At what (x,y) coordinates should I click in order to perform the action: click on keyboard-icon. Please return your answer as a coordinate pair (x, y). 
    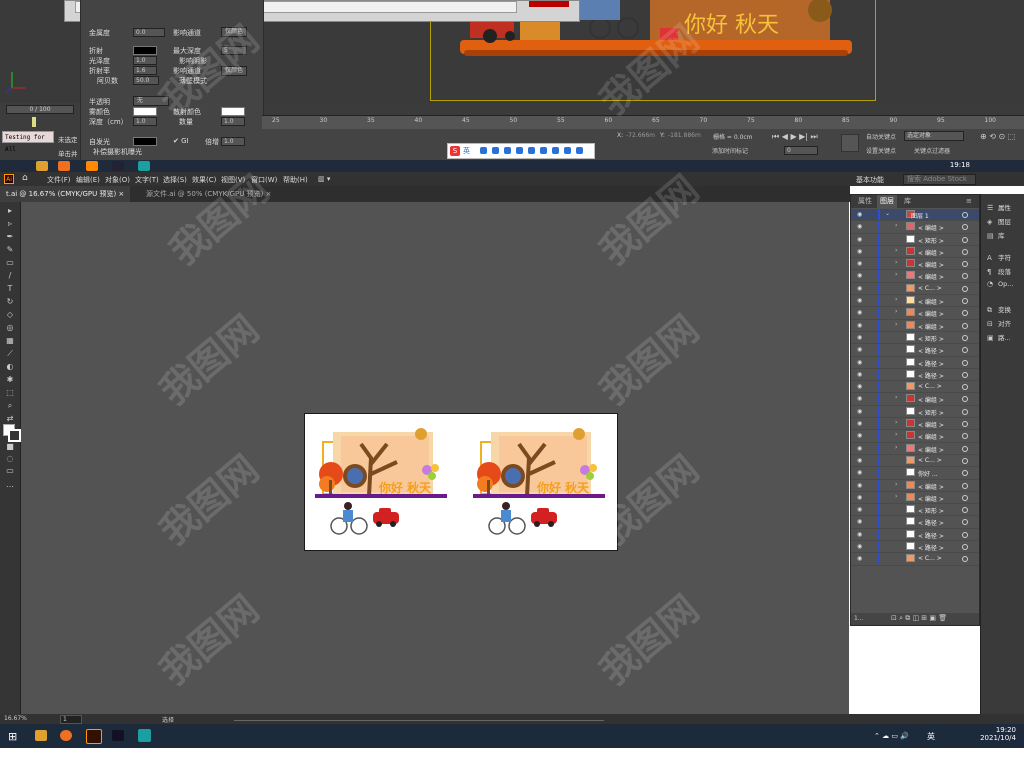
    Looking at the image, I should click on (531, 150).